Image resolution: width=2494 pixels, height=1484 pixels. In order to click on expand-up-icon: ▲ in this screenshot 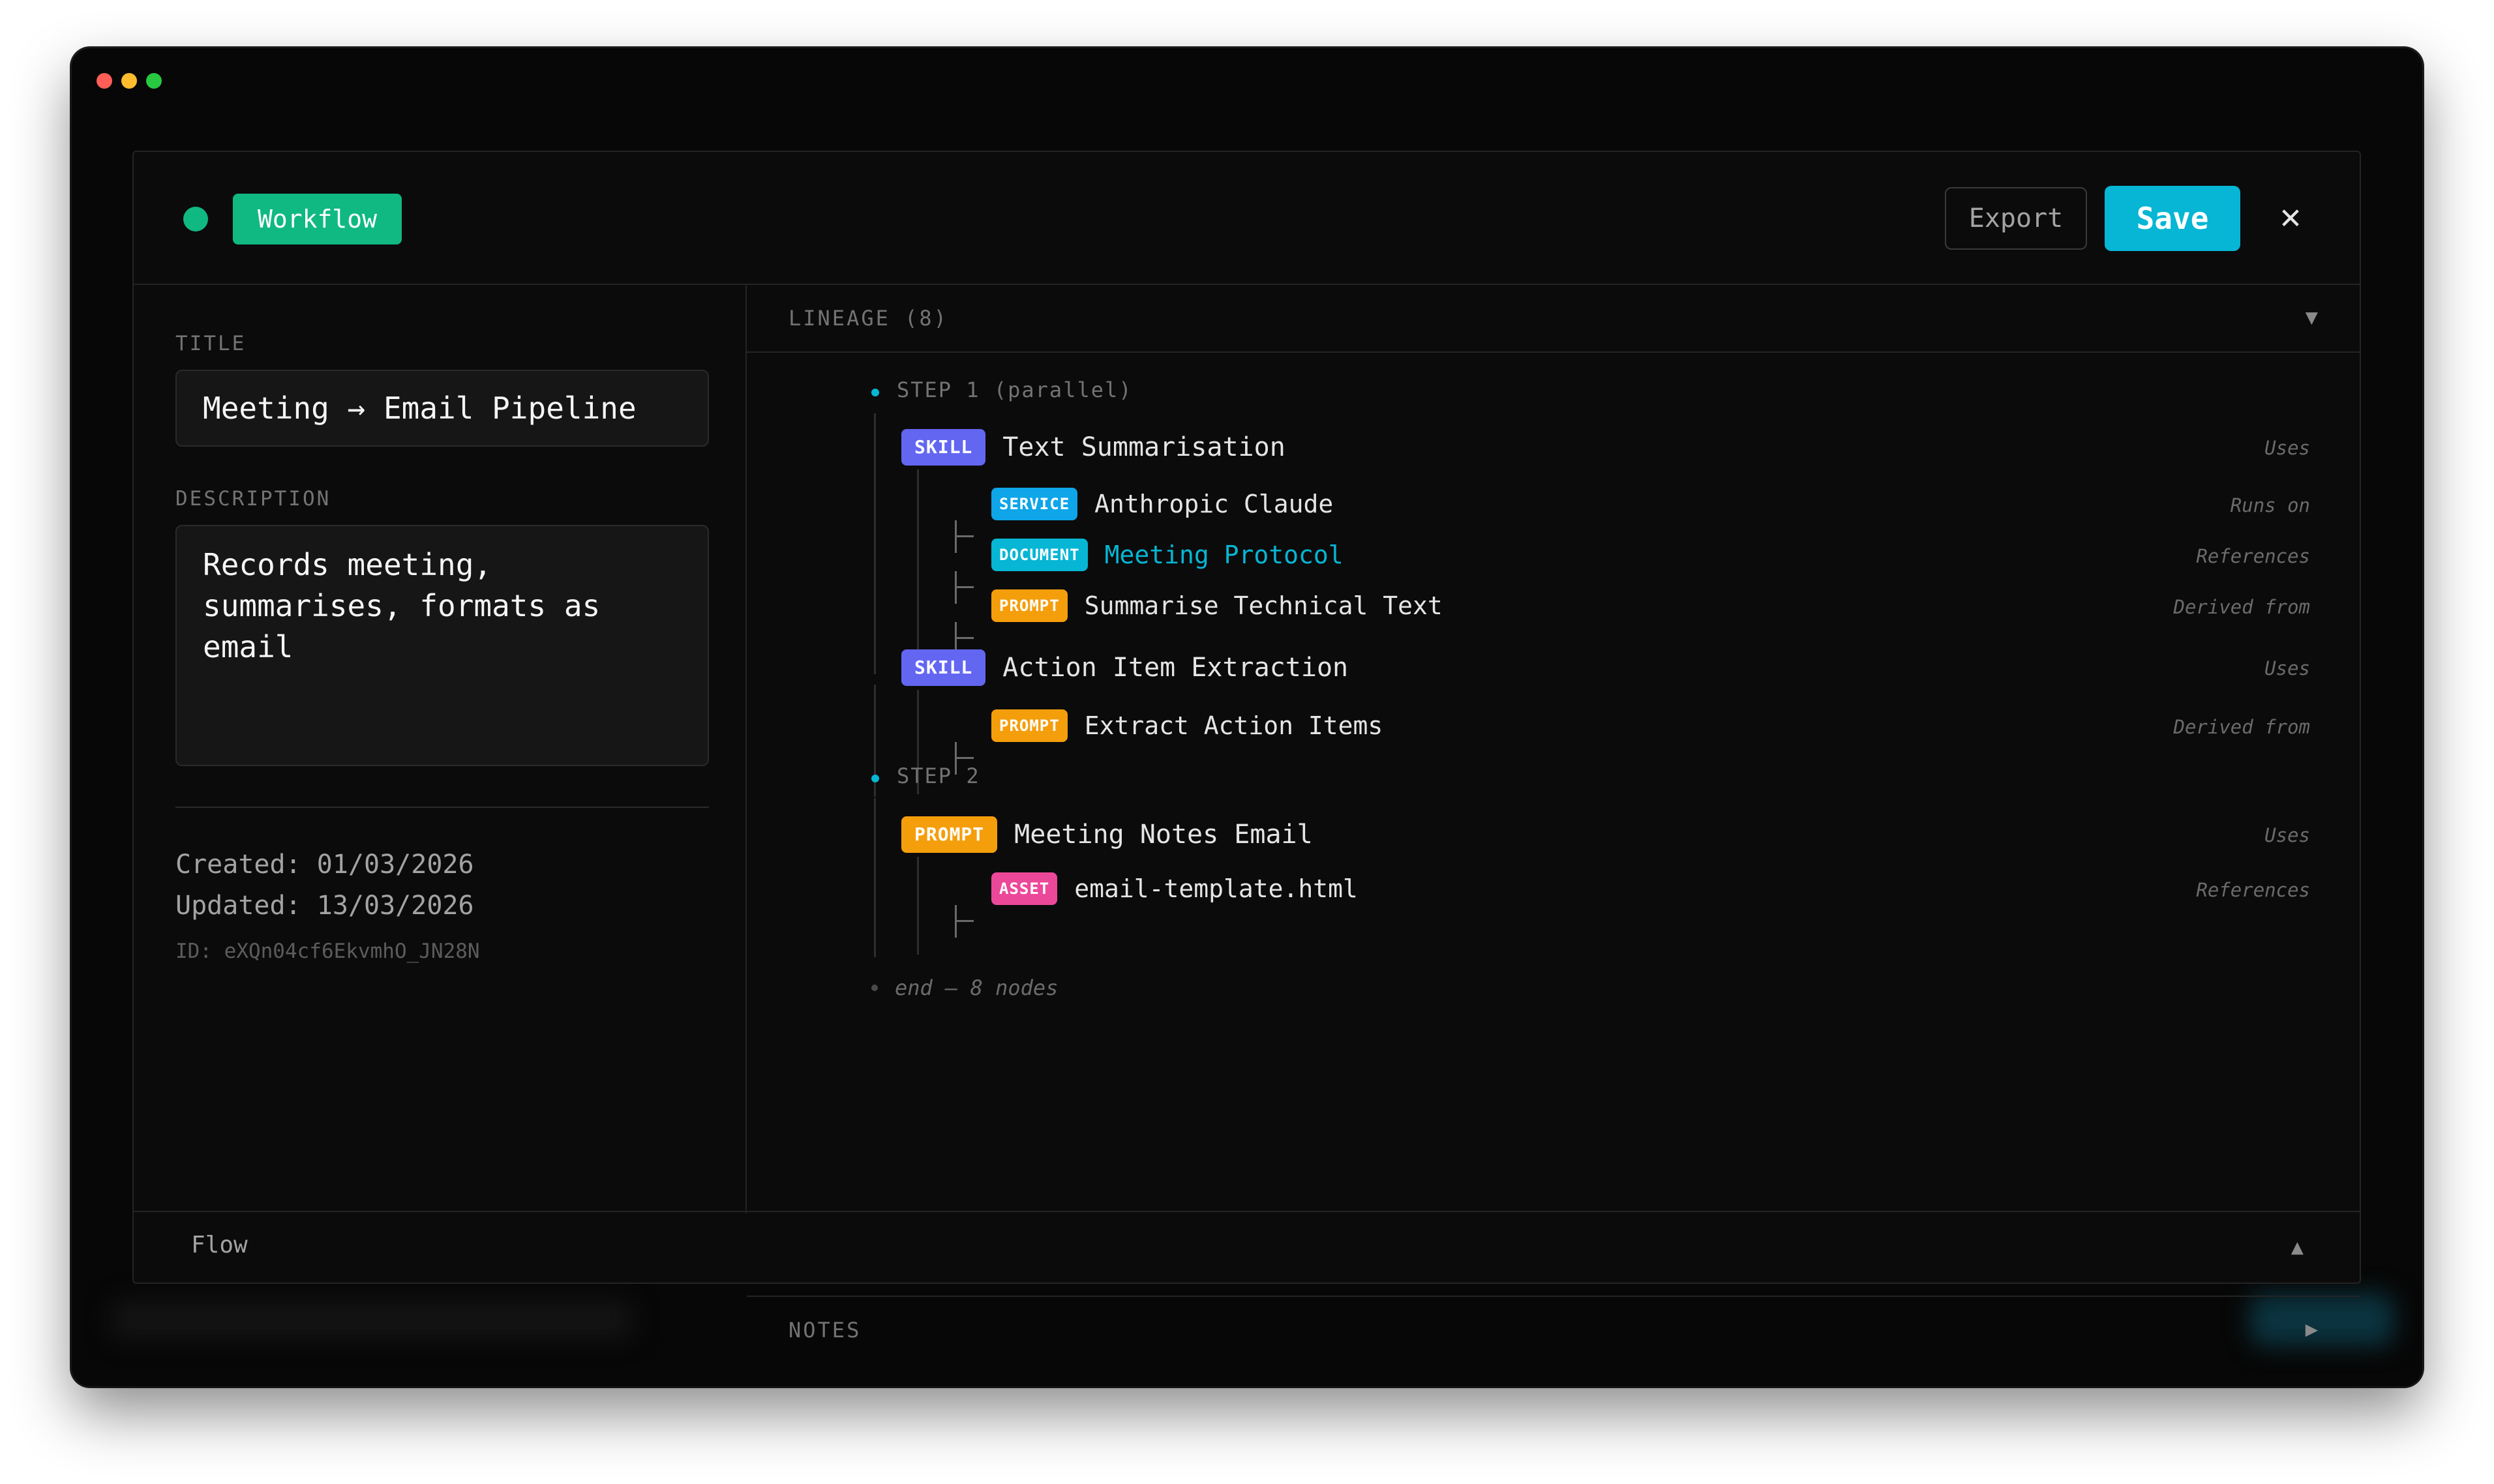, I will do `click(2298, 1246)`.